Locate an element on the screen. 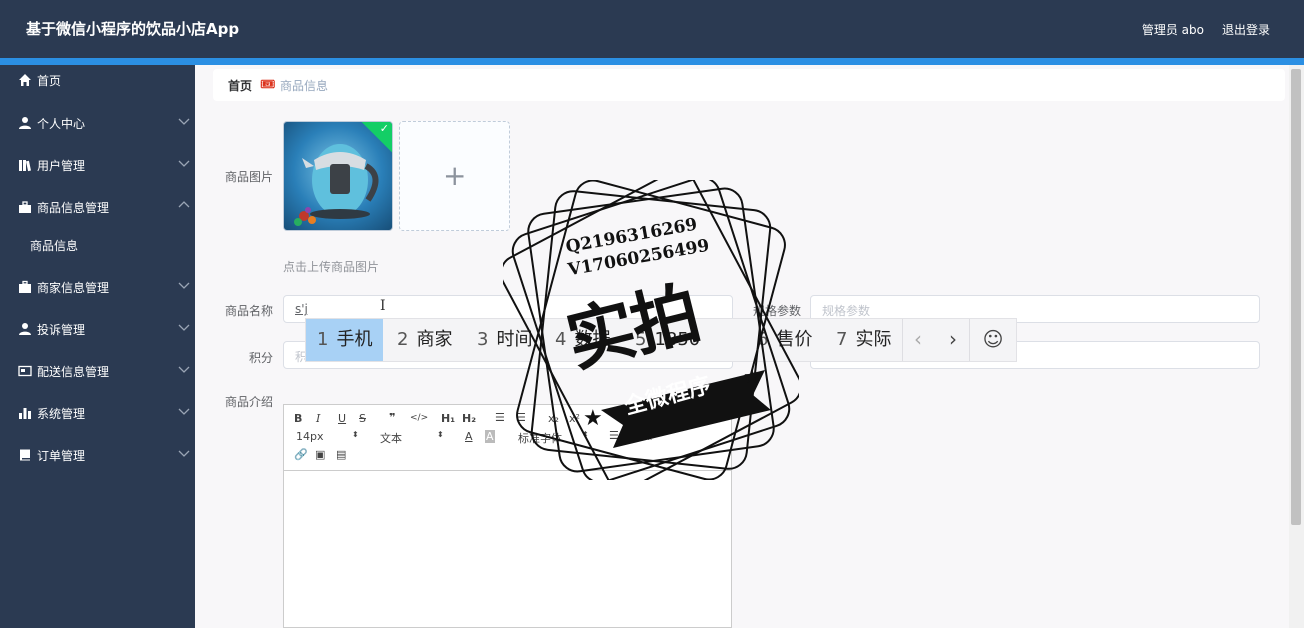  product-intro-label: 商品介绍 is located at coordinates (248, 402).